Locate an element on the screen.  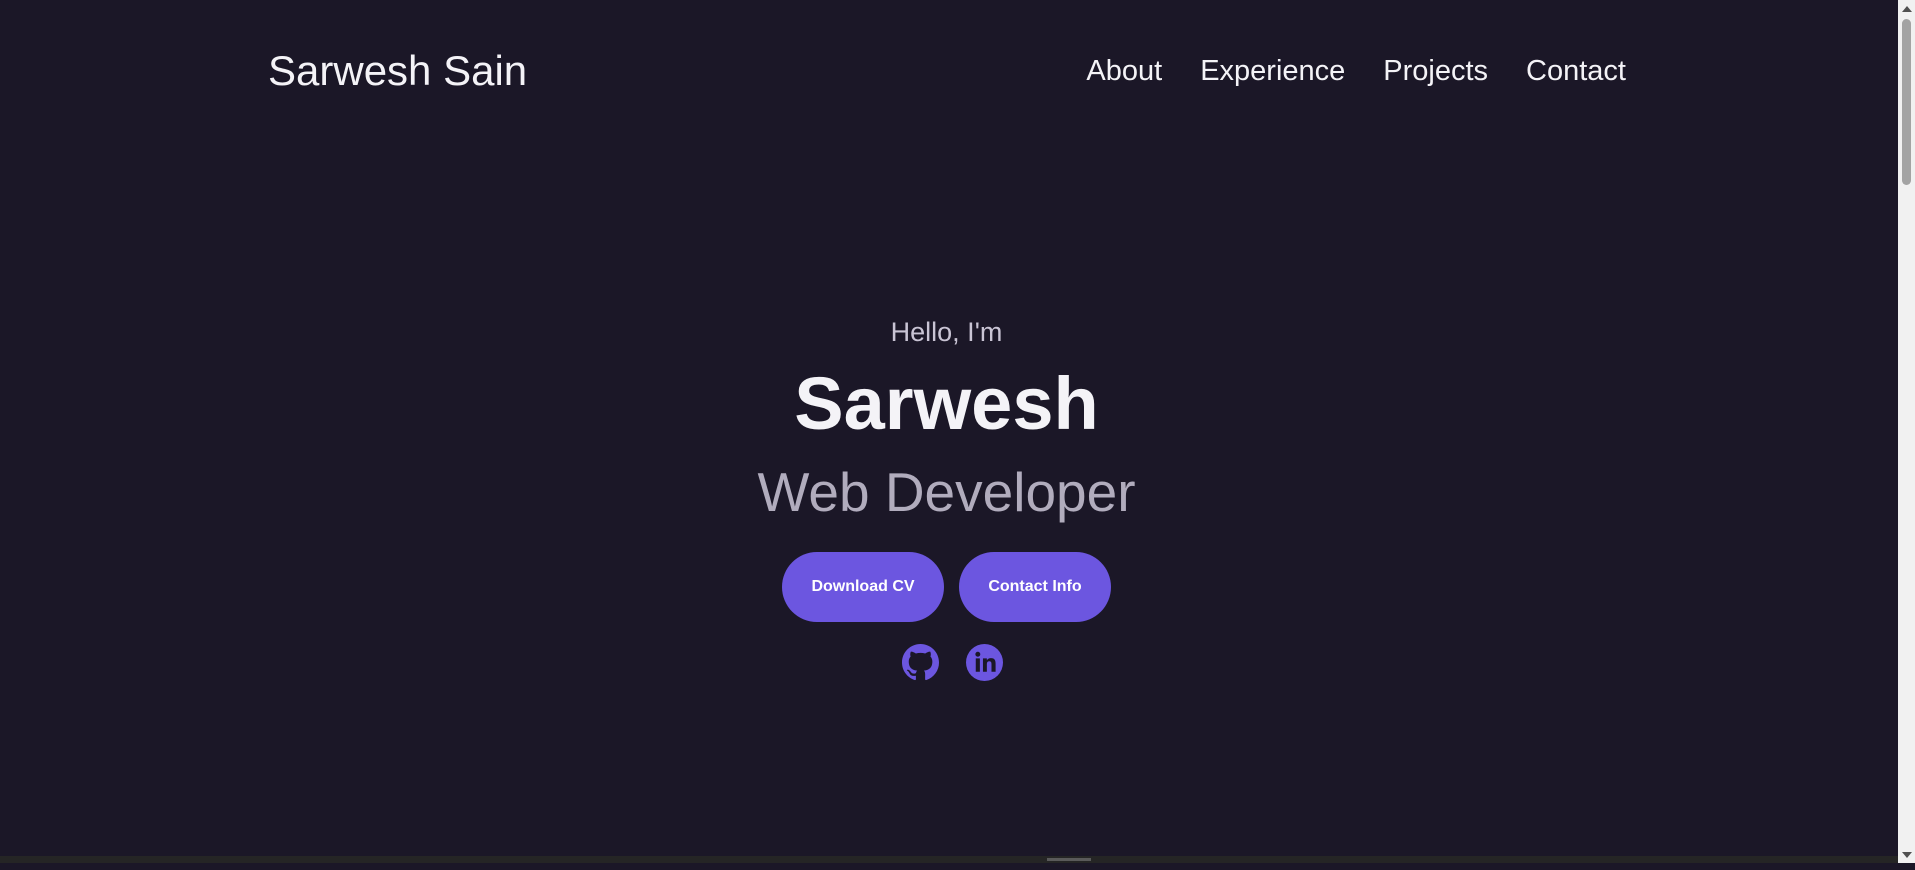
hero-buttons: Download CV Contact Info is located at coordinates (946, 587).